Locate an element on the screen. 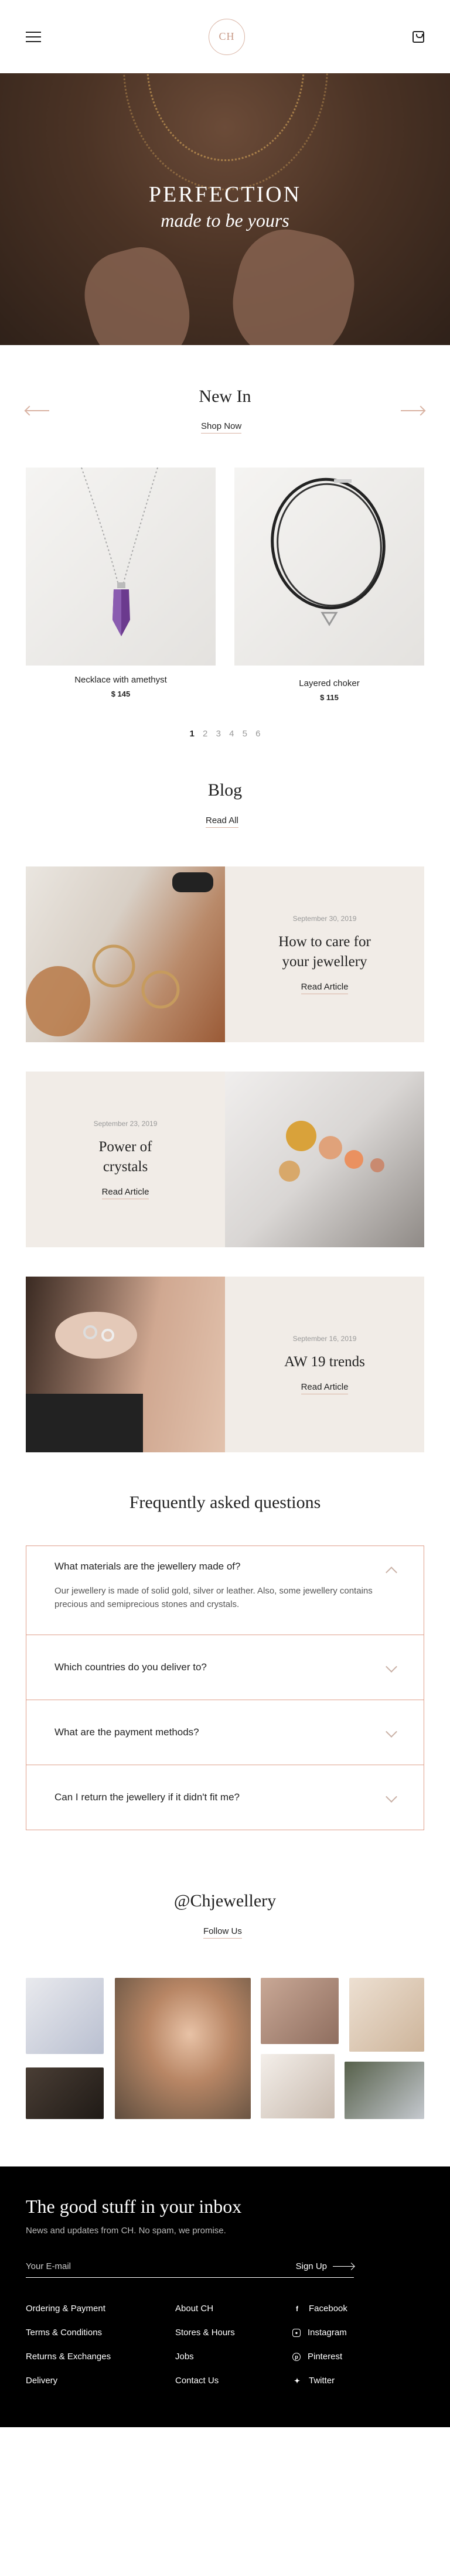 This screenshot has height=2576, width=450. logo: CH is located at coordinates (227, 36).